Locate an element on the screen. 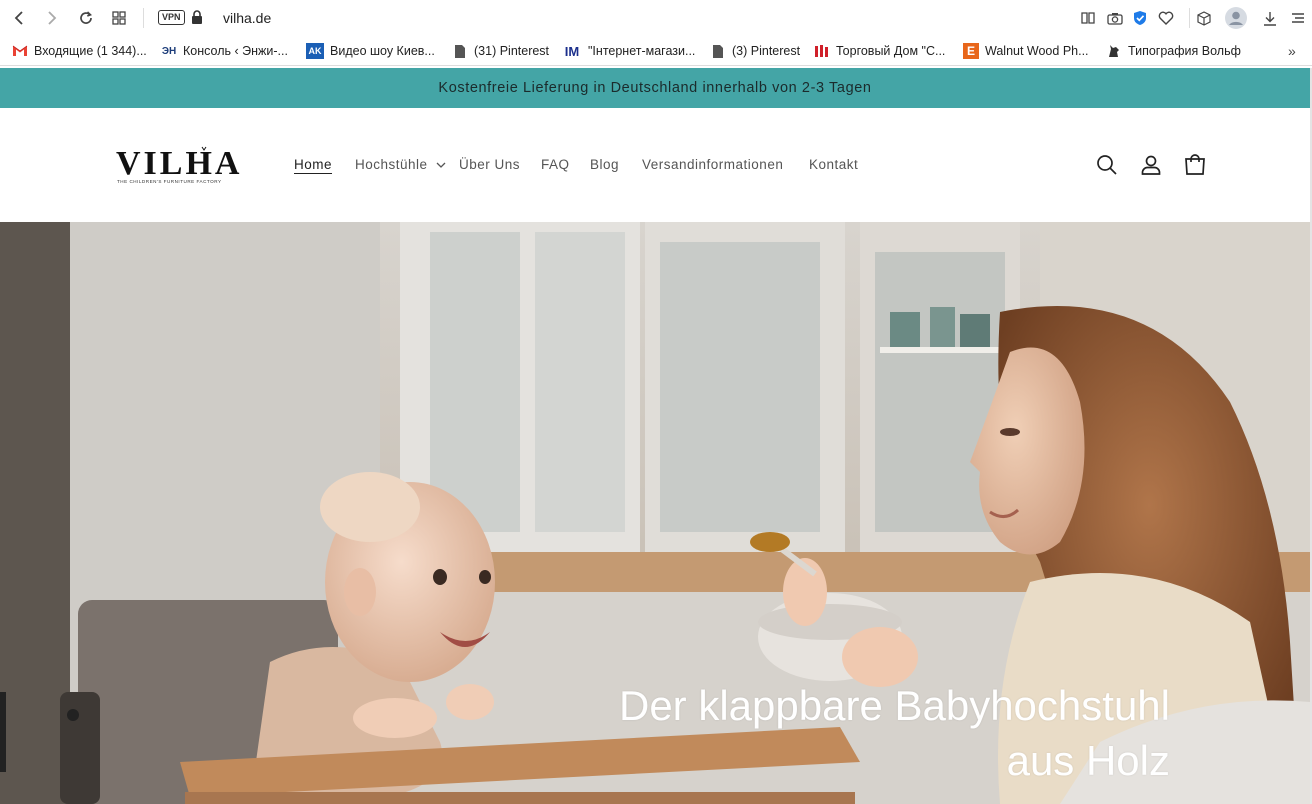 The height and width of the screenshot is (804, 1312). menu-lines-icon is located at coordinates (1298, 18).